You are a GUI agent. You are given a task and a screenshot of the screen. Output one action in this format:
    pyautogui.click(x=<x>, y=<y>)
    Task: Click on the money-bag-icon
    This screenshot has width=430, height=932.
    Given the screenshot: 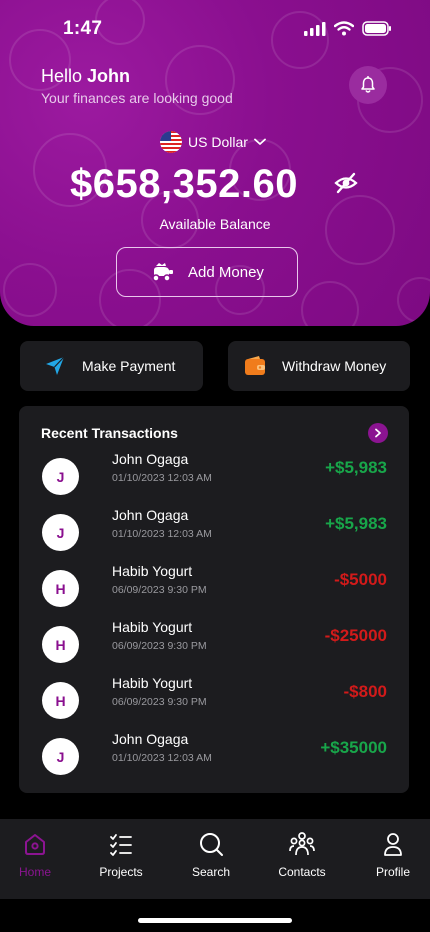 What is the action you would take?
    pyautogui.click(x=163, y=272)
    